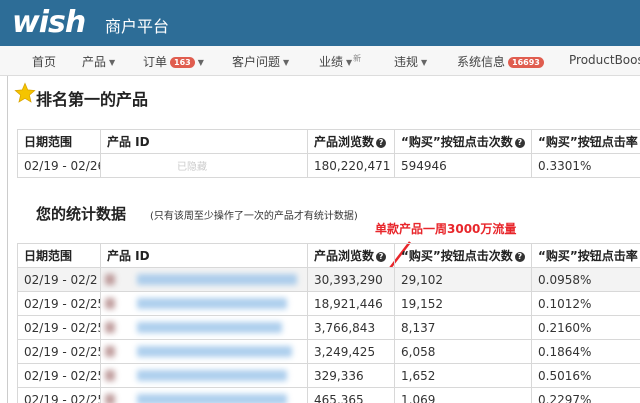 This screenshot has height=403, width=640. What do you see at coordinates (351, 279) in the screenshot?
I see `cell-views: 30,393,290` at bounding box center [351, 279].